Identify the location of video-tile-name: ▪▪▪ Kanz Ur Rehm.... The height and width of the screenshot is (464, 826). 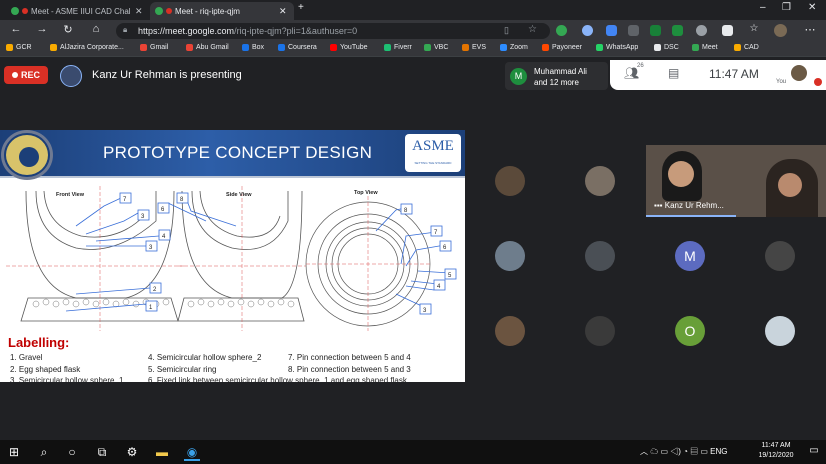
(689, 205).